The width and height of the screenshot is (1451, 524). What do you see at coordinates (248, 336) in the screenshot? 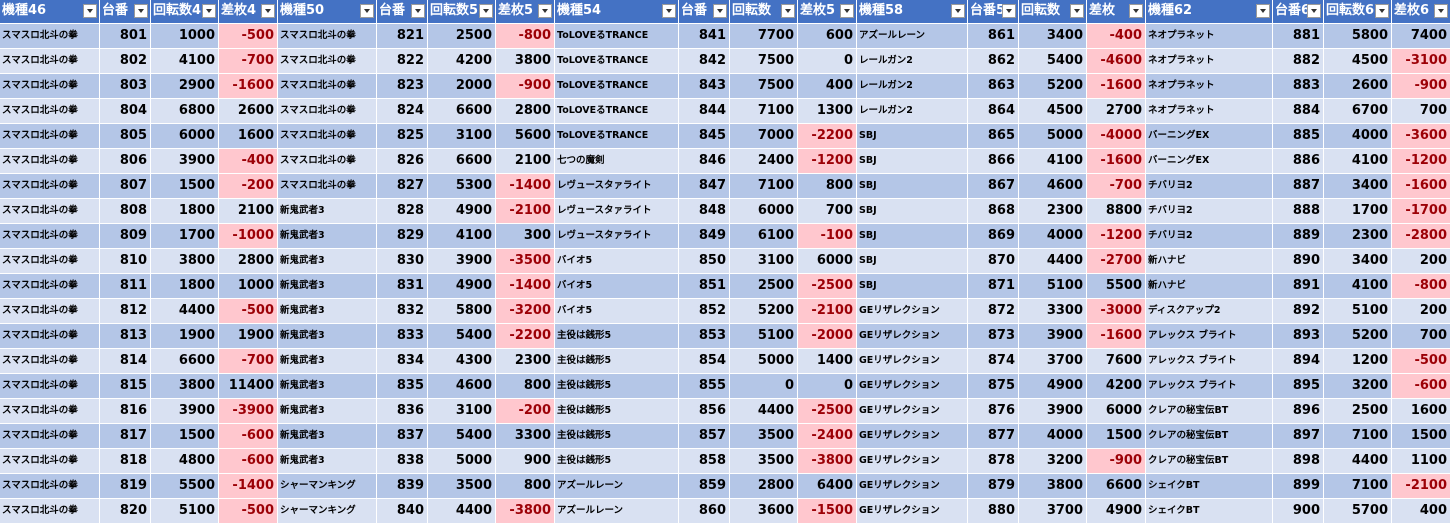
I see `cell-coin-diff: 1900` at bounding box center [248, 336].